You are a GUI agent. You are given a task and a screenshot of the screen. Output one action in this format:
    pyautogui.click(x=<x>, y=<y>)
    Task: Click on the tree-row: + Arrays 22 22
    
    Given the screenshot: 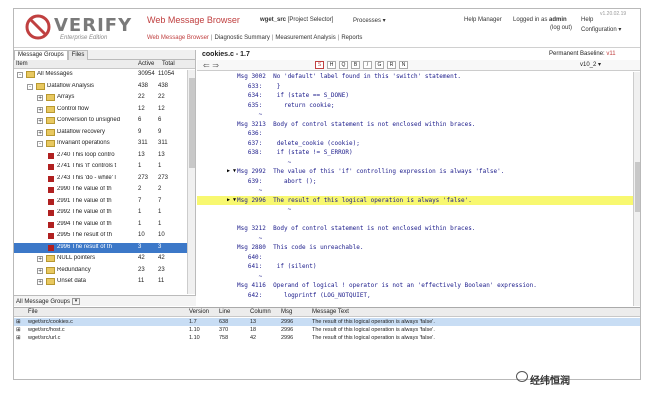 What is the action you would take?
    pyautogui.click(x=101, y=98)
    